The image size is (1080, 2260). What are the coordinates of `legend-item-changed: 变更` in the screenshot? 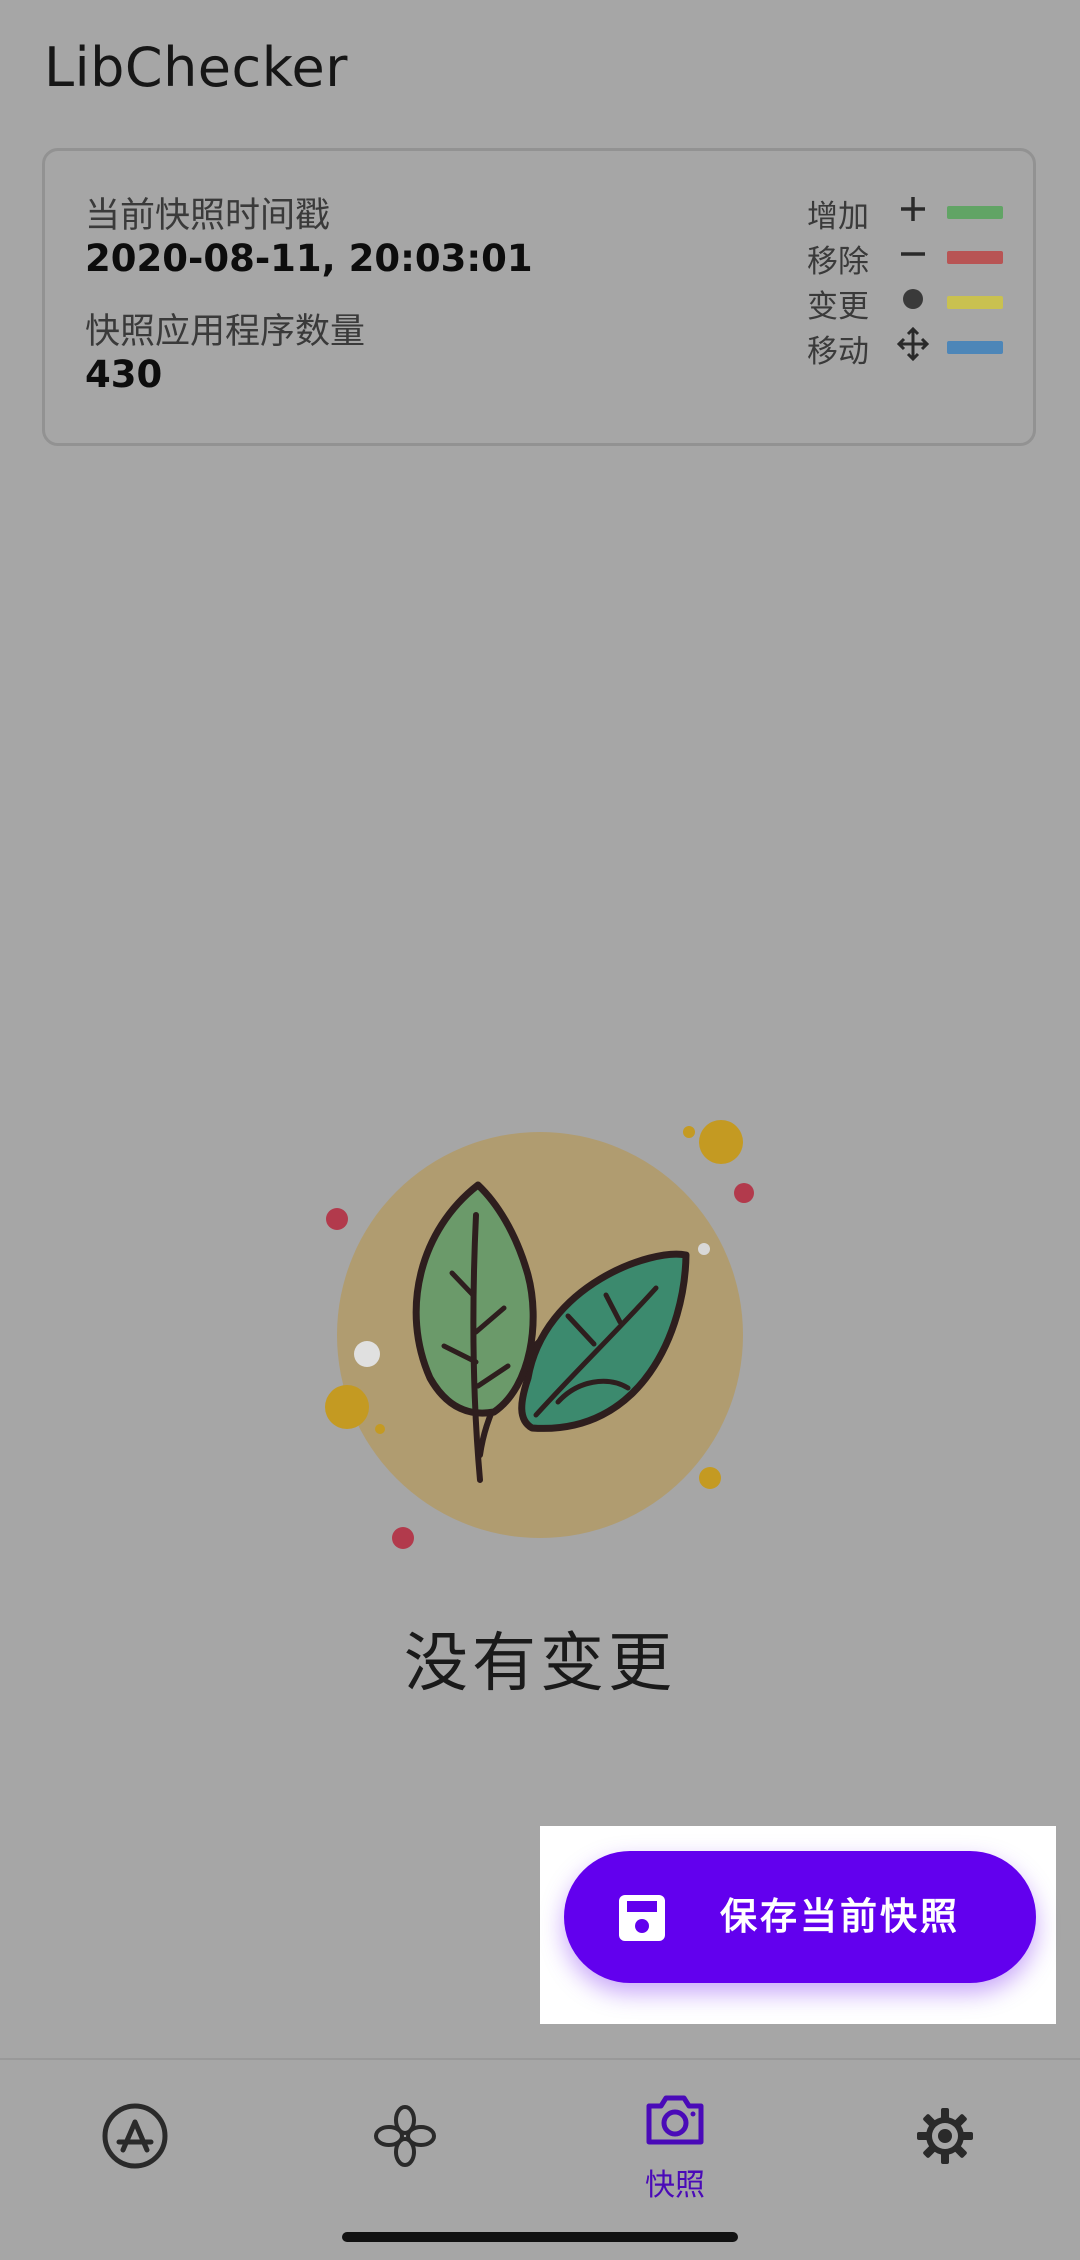 It's located at (912, 303).